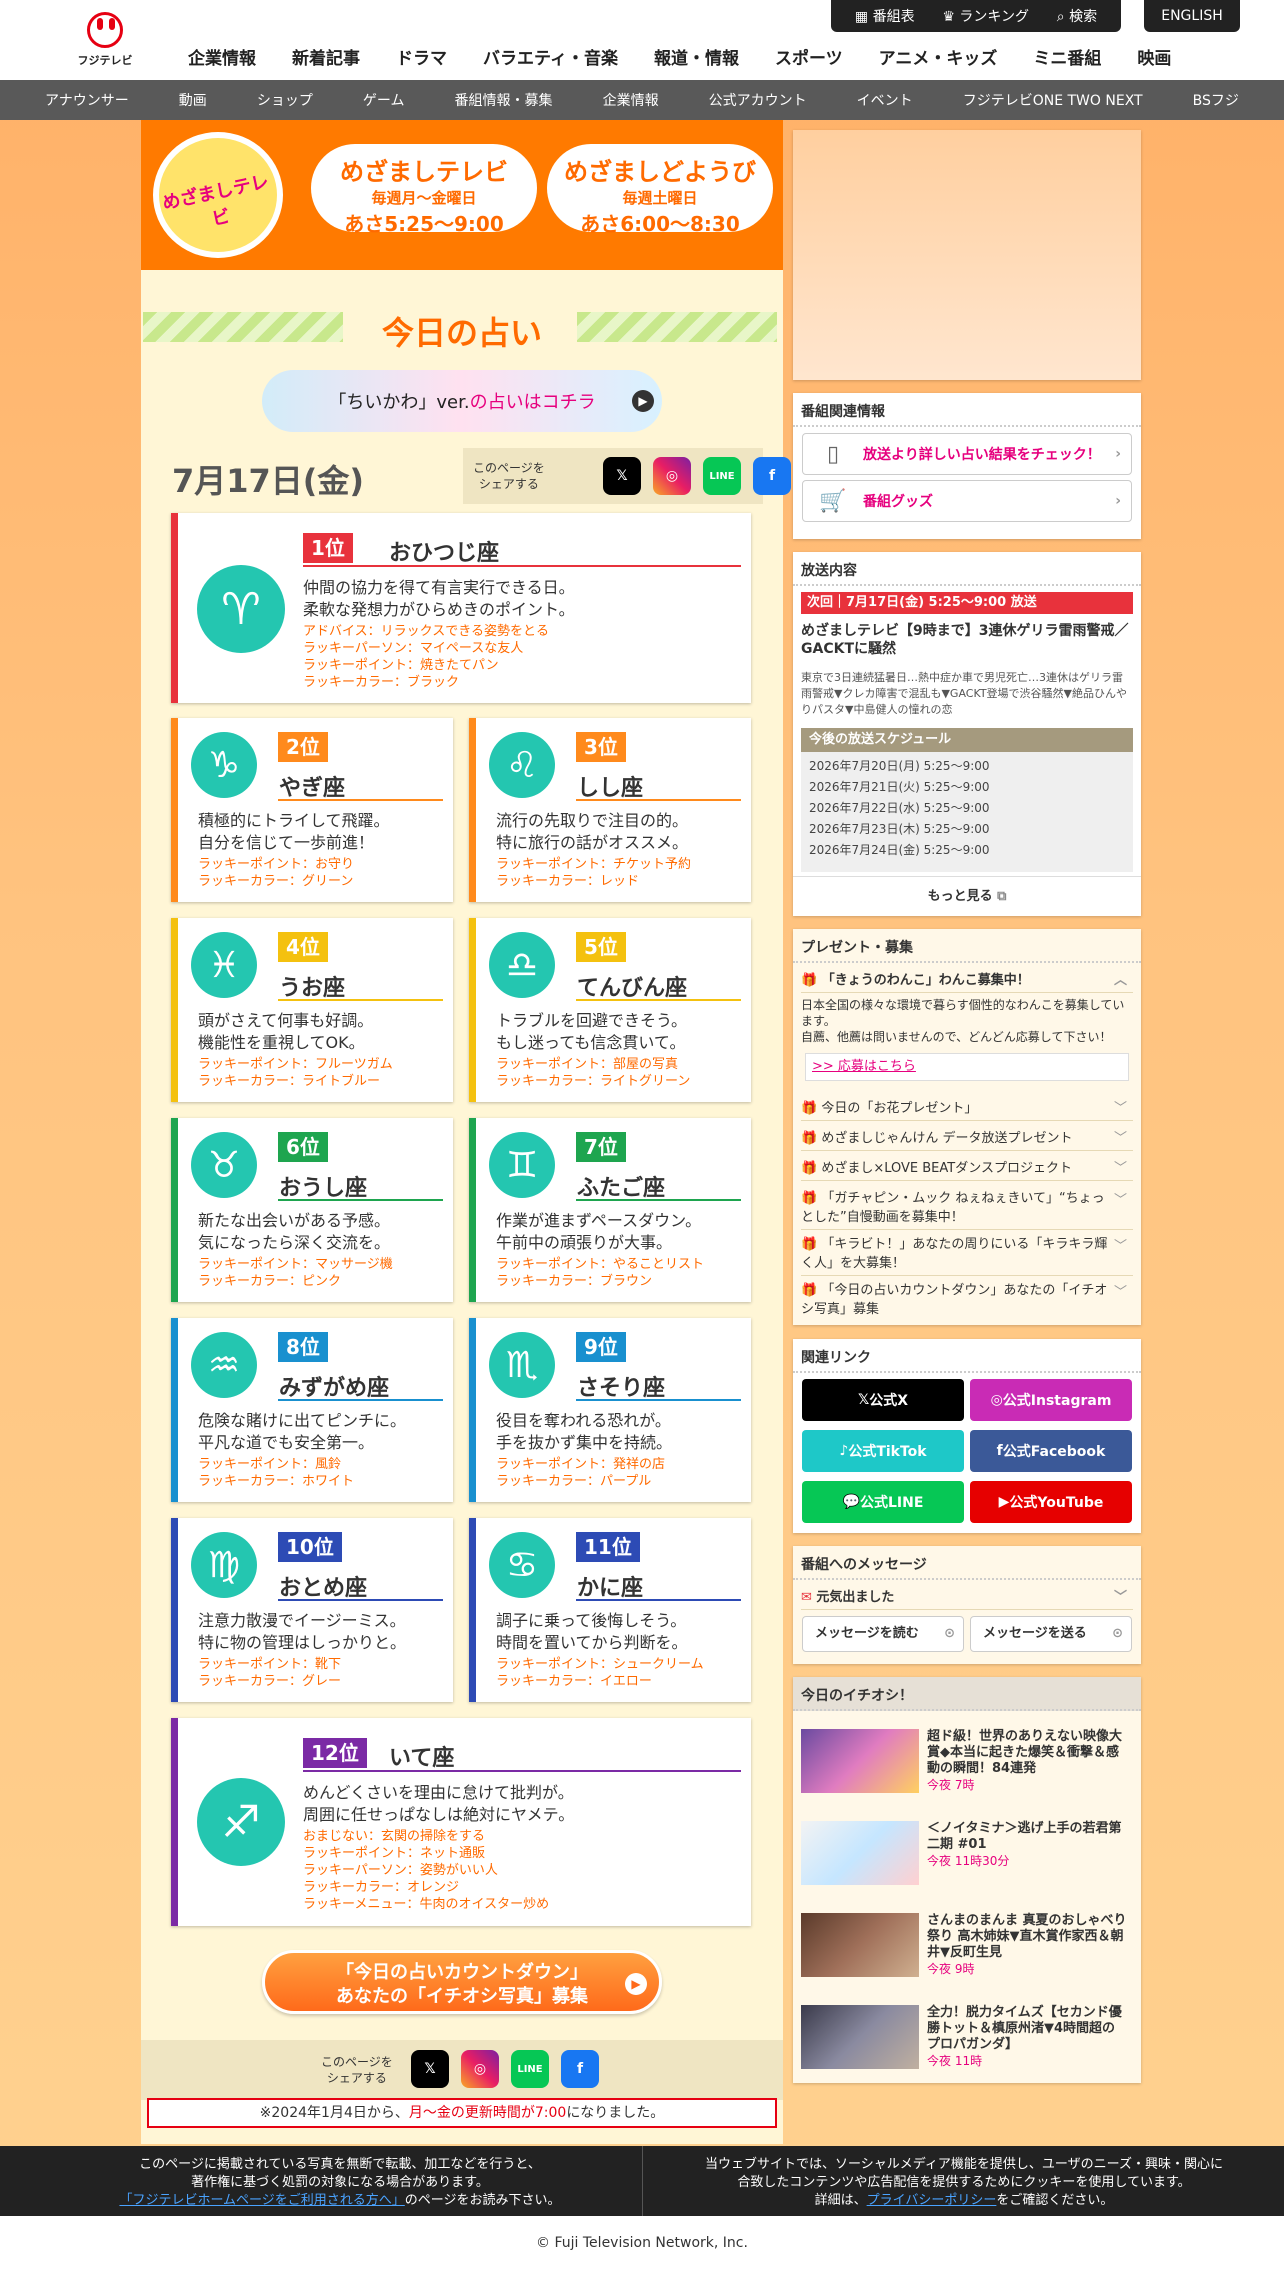  I want to click on rank-badge: 7位, so click(601, 1147).